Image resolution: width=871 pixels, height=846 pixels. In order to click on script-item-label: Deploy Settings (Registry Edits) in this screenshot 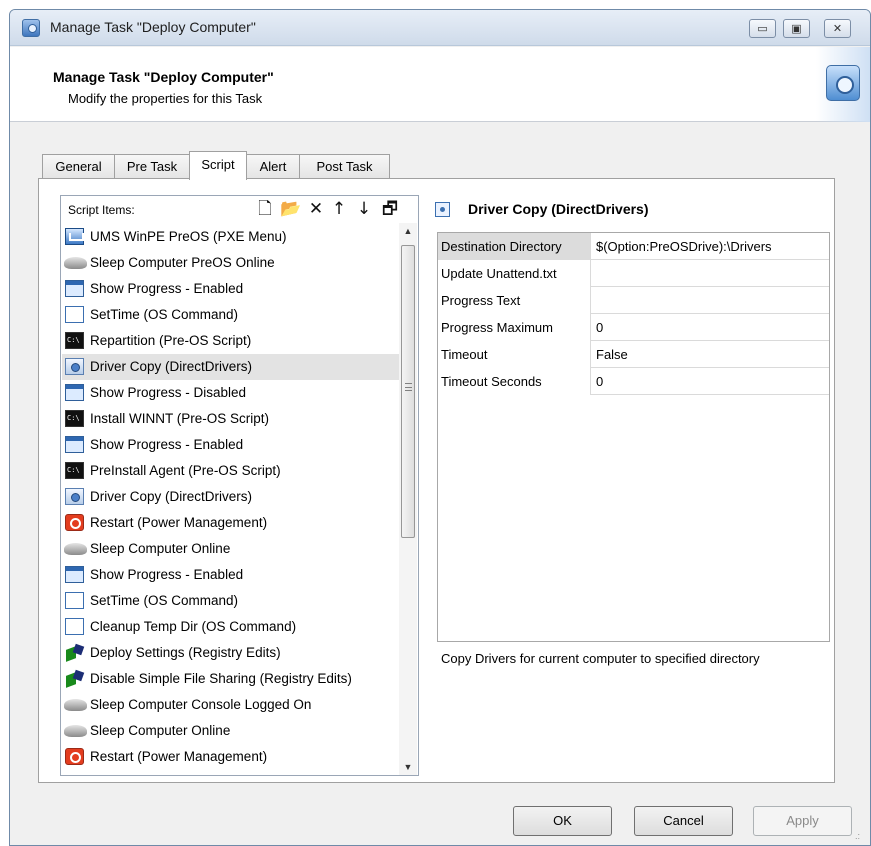, I will do `click(185, 652)`.